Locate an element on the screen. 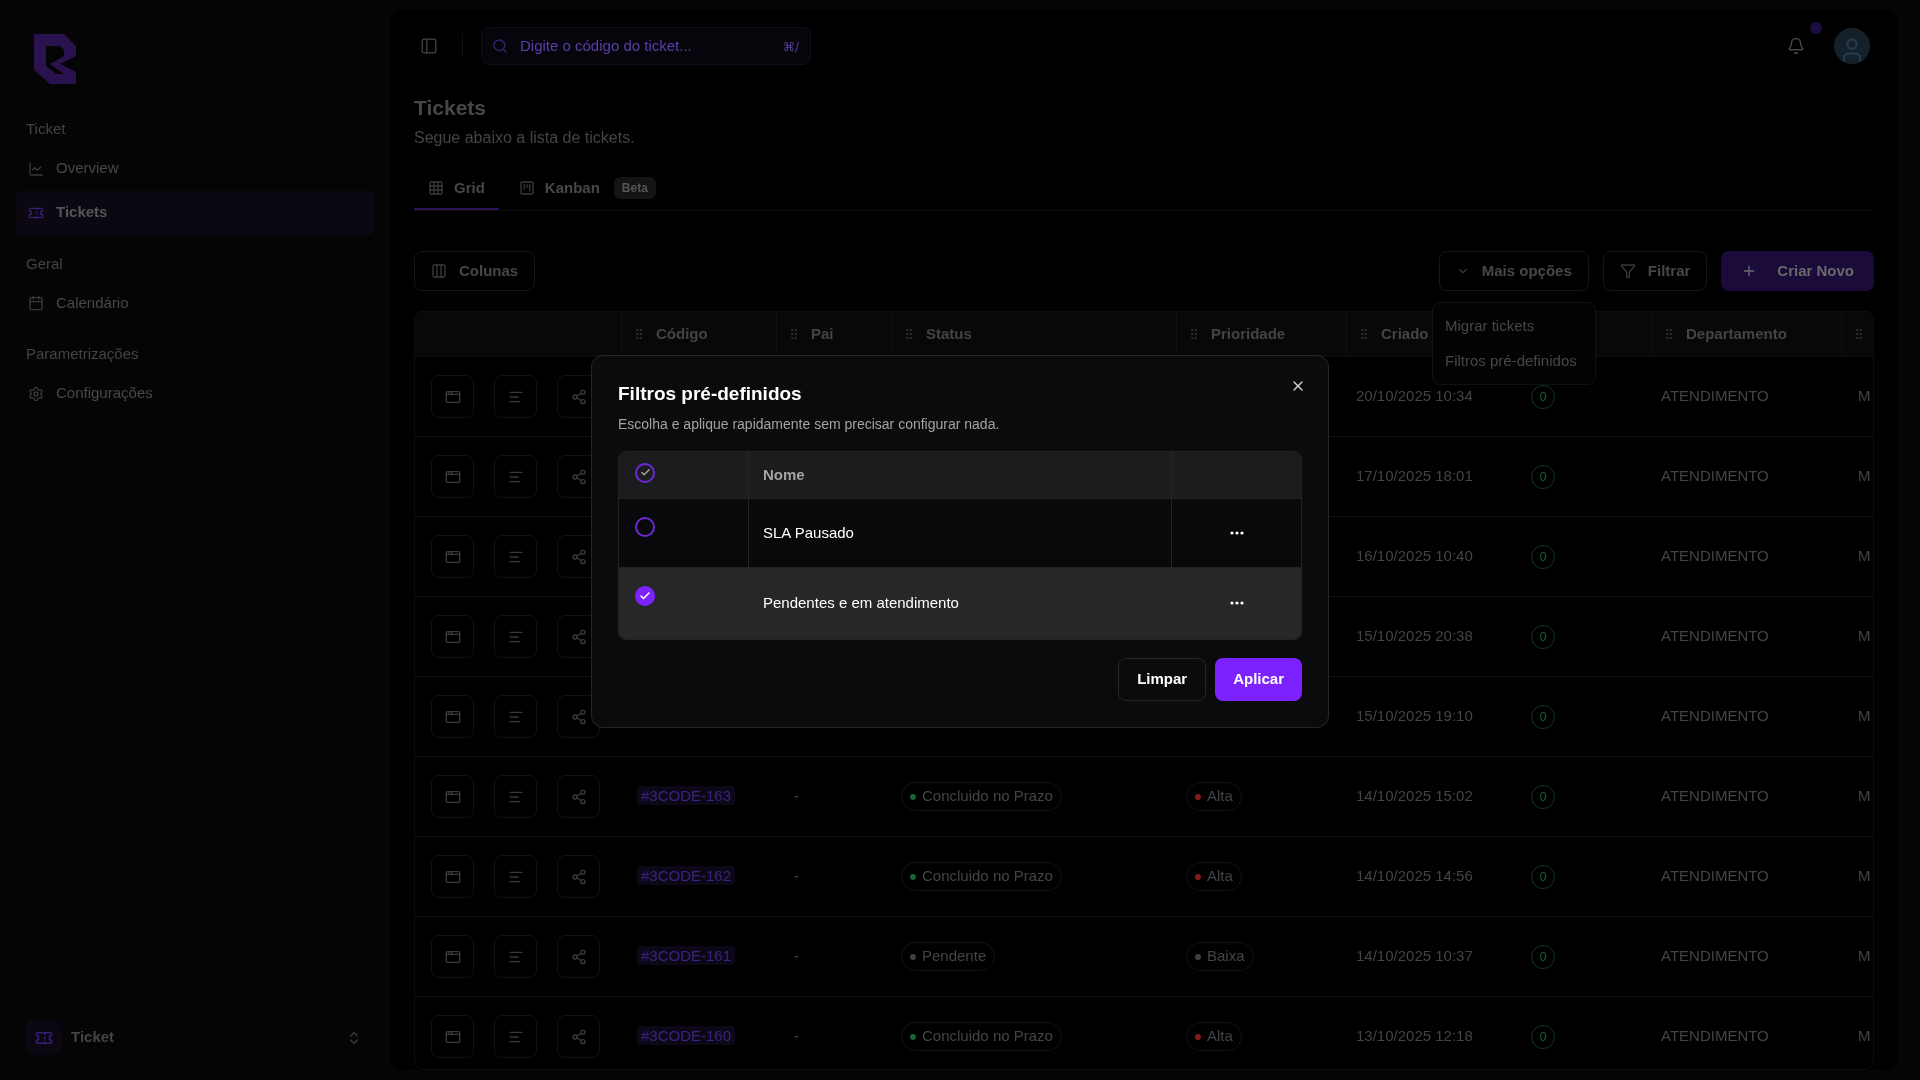  column-header: Criado is located at coordinates (1405, 333).